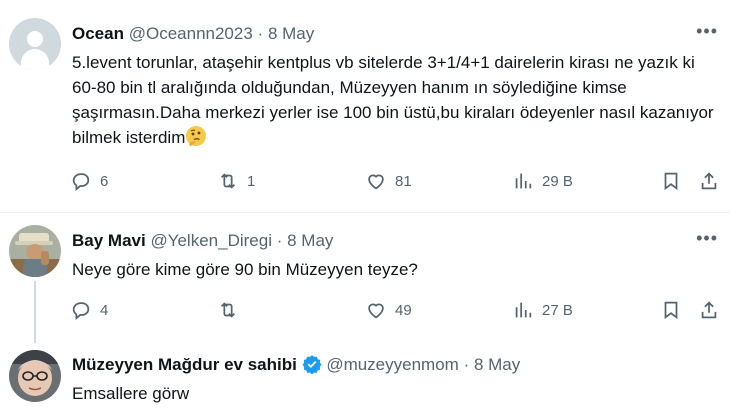 This screenshot has width=730, height=420. I want to click on views-button: 27 B, so click(542, 310).